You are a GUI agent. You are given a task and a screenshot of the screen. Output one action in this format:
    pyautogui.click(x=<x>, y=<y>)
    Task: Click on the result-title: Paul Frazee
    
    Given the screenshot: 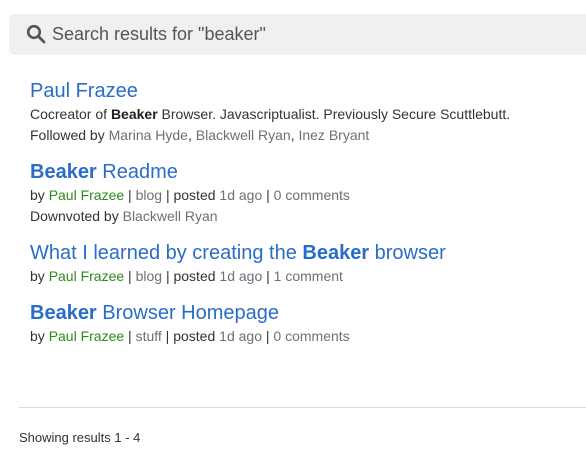 What is the action you would take?
    pyautogui.click(x=305, y=91)
    